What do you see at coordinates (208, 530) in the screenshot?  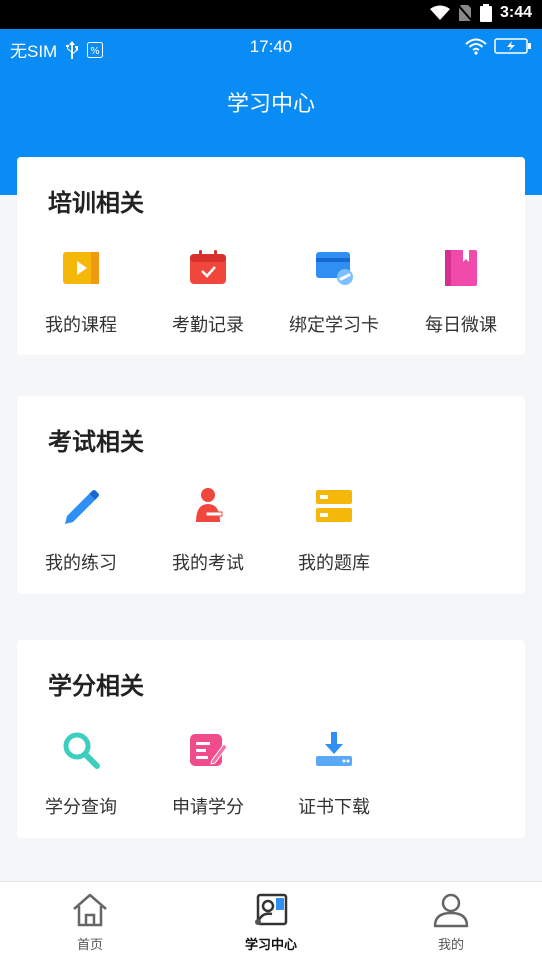 I see `my-exam-item: 我的考试` at bounding box center [208, 530].